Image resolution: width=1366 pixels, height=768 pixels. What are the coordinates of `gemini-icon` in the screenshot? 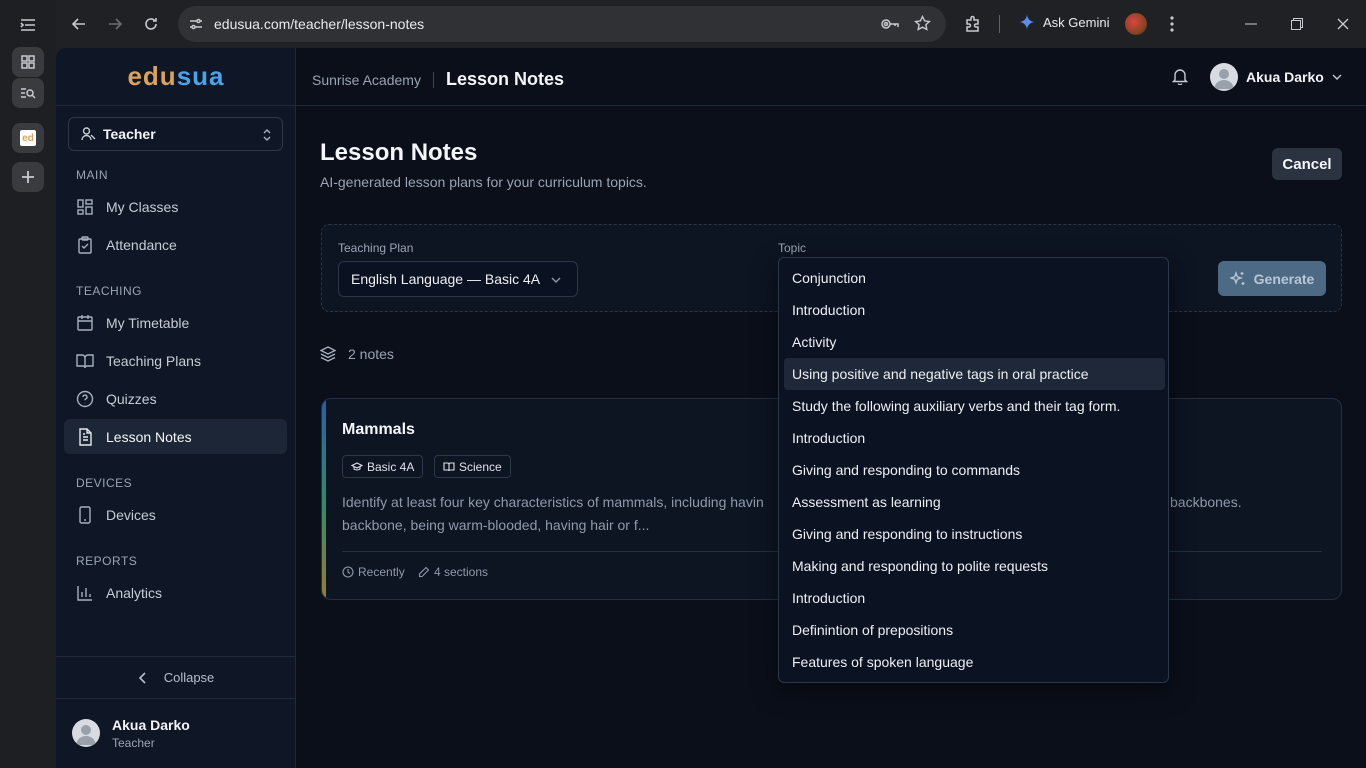 It's located at (1027, 22).